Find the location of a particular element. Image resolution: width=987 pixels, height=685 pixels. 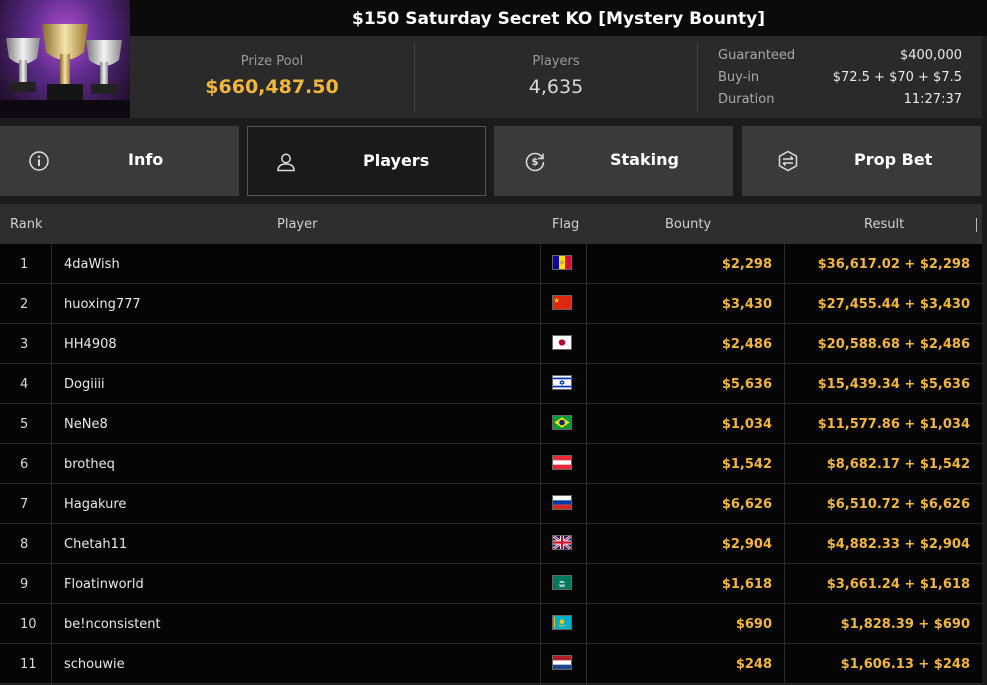

tab-prop-bet: Prop Bet is located at coordinates (861, 161).